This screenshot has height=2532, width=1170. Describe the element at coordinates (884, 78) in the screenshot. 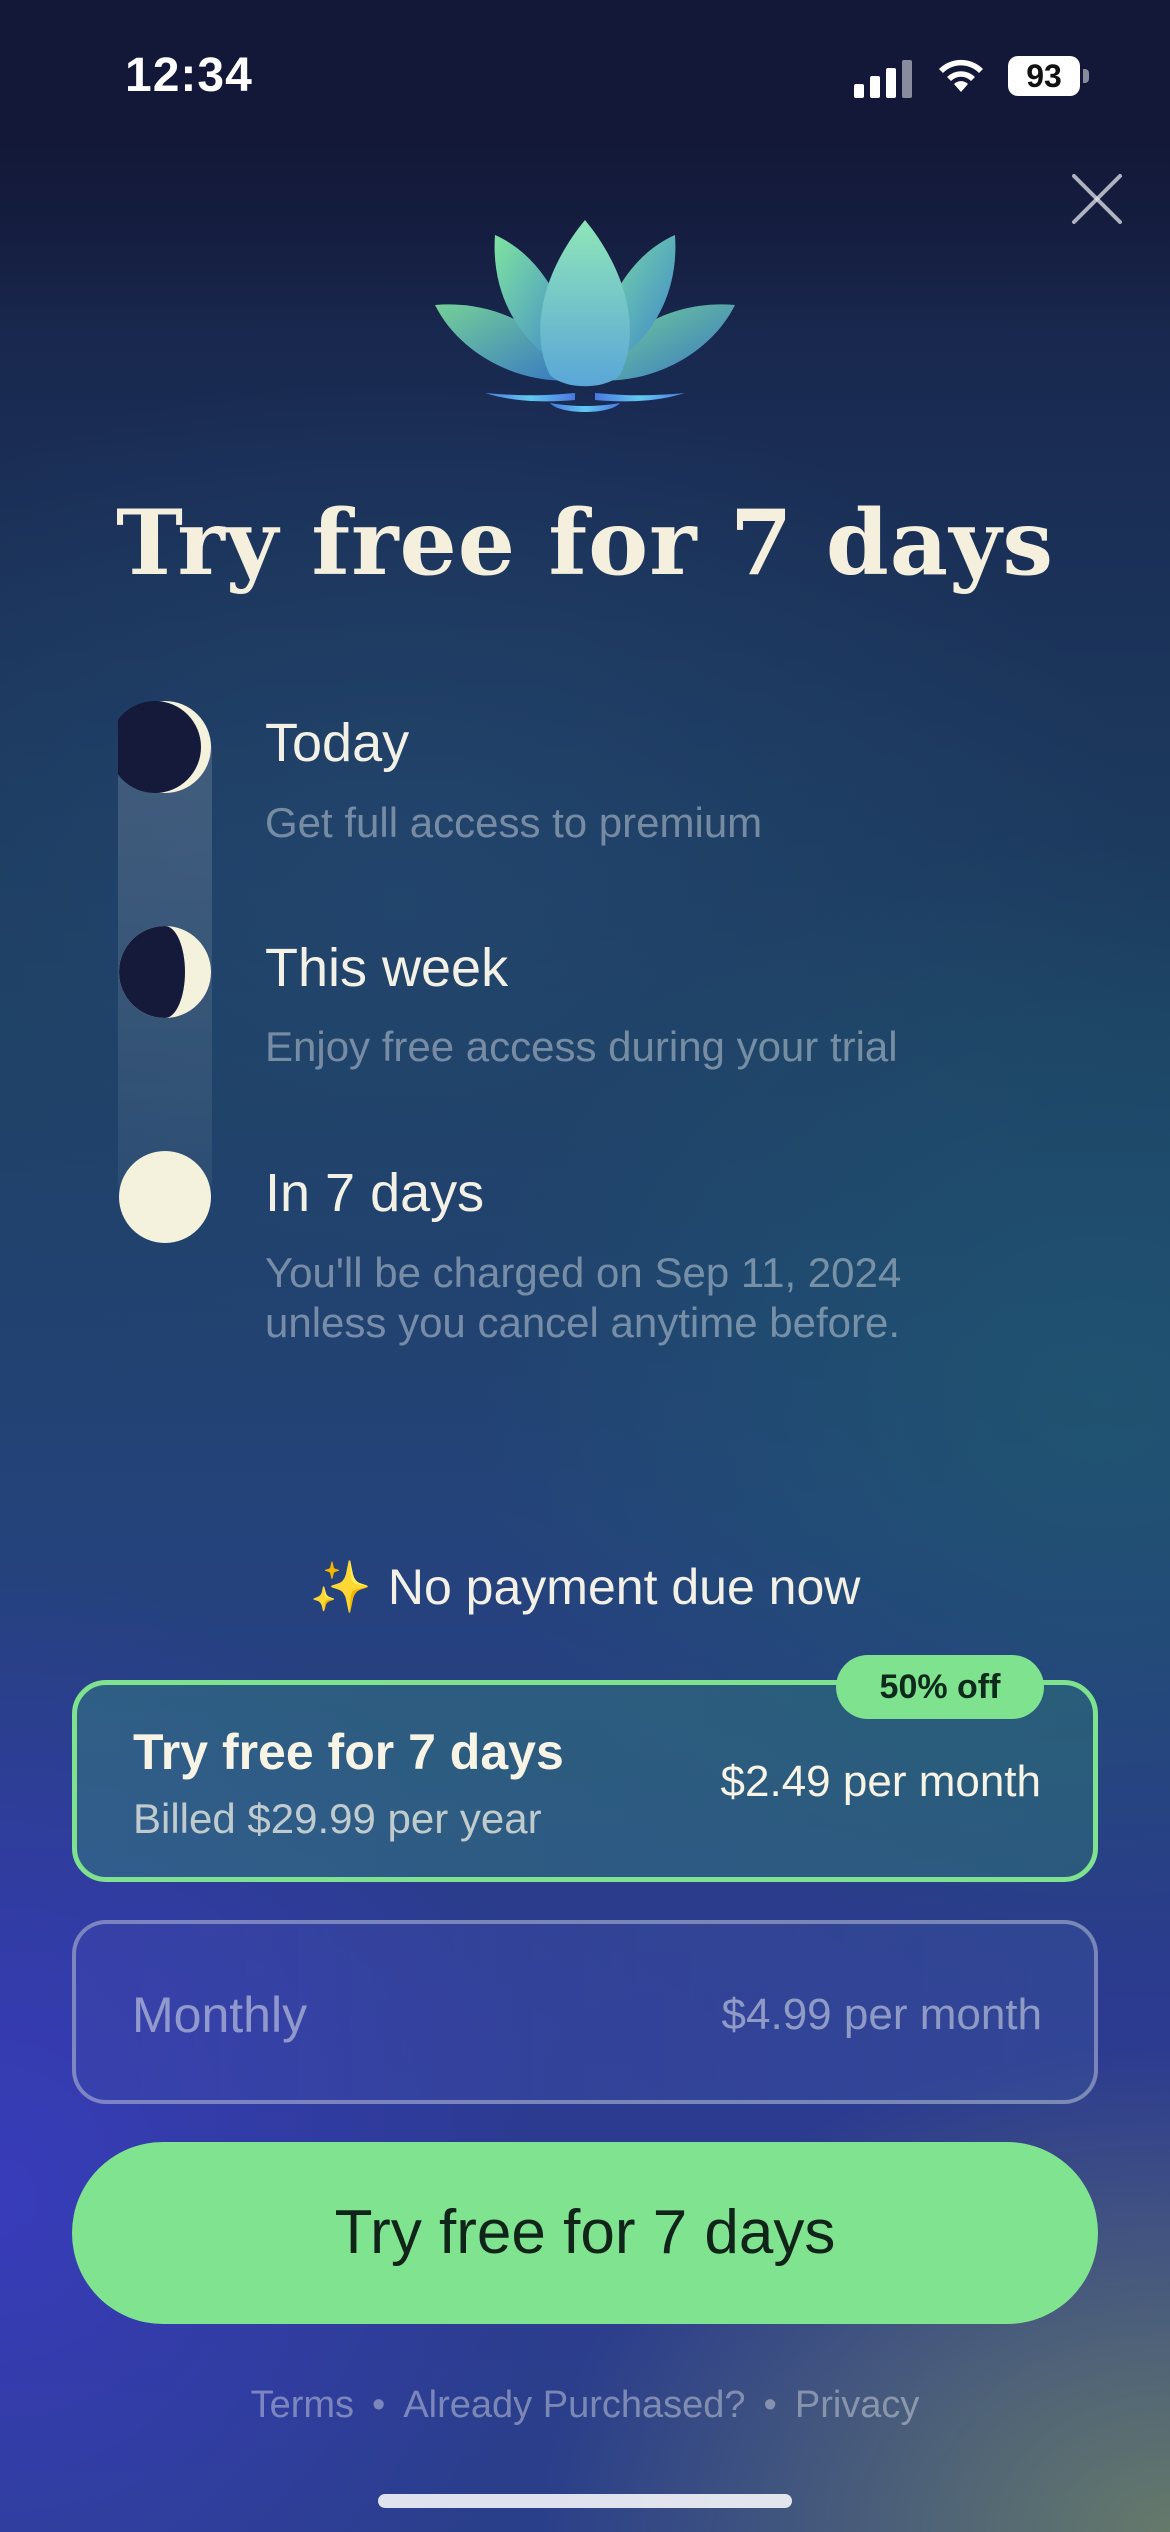

I see `cellular-signal-icon` at that location.